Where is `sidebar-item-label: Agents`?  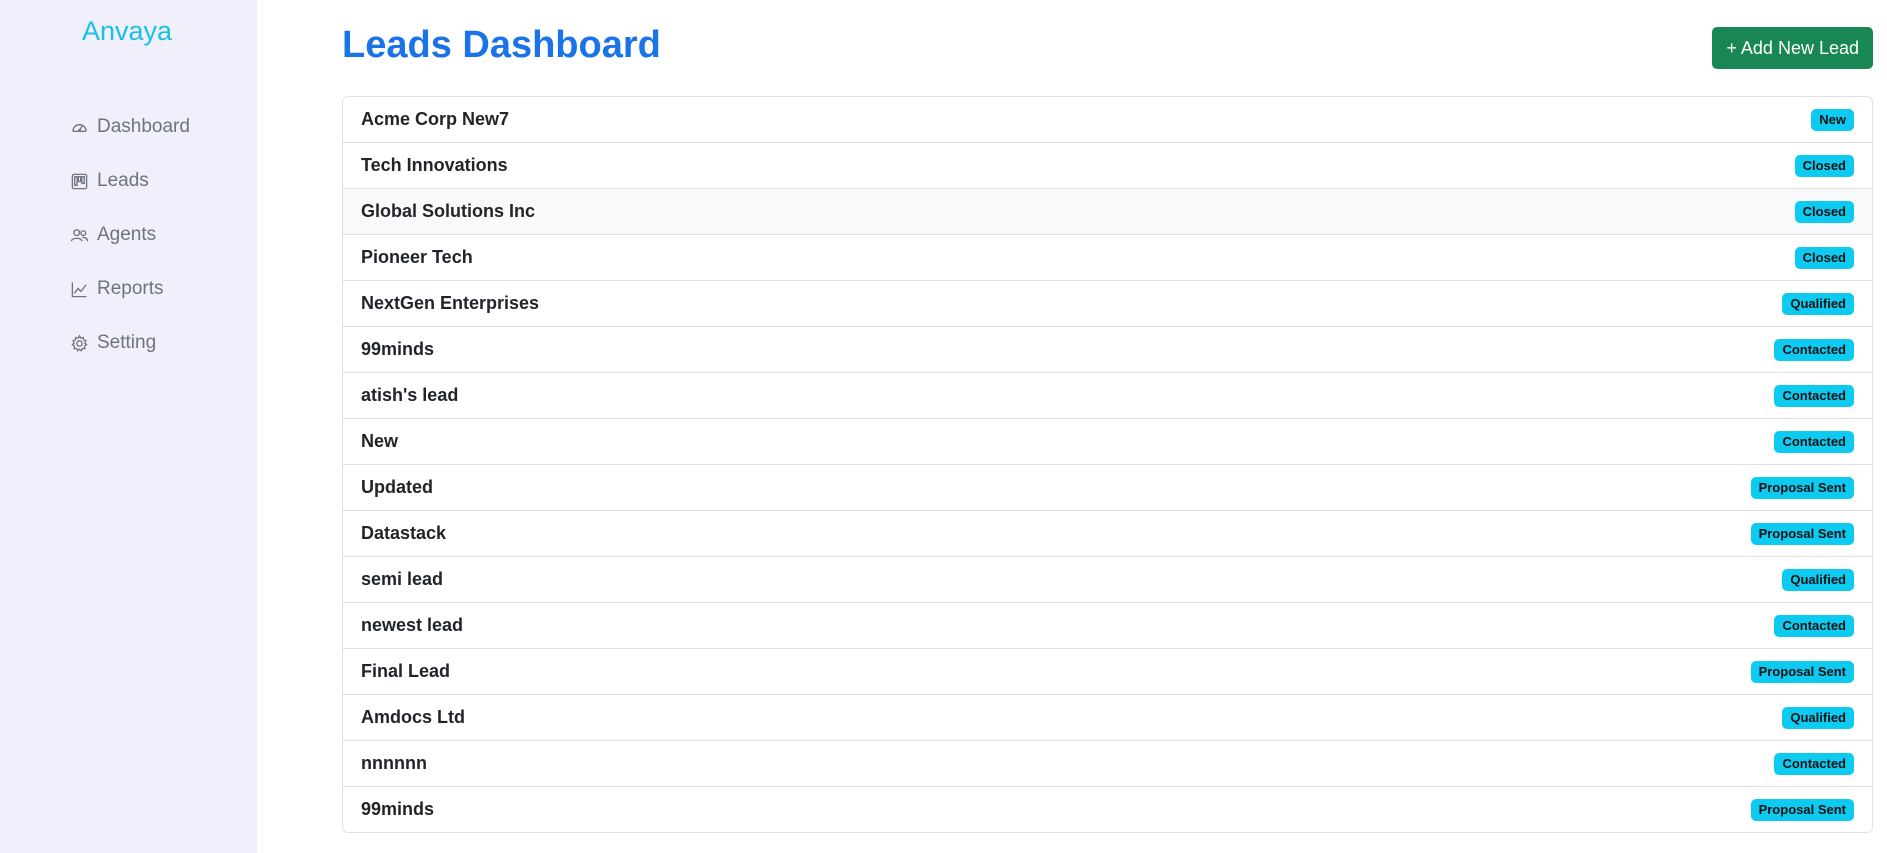
sidebar-item-label: Agents is located at coordinates (127, 234).